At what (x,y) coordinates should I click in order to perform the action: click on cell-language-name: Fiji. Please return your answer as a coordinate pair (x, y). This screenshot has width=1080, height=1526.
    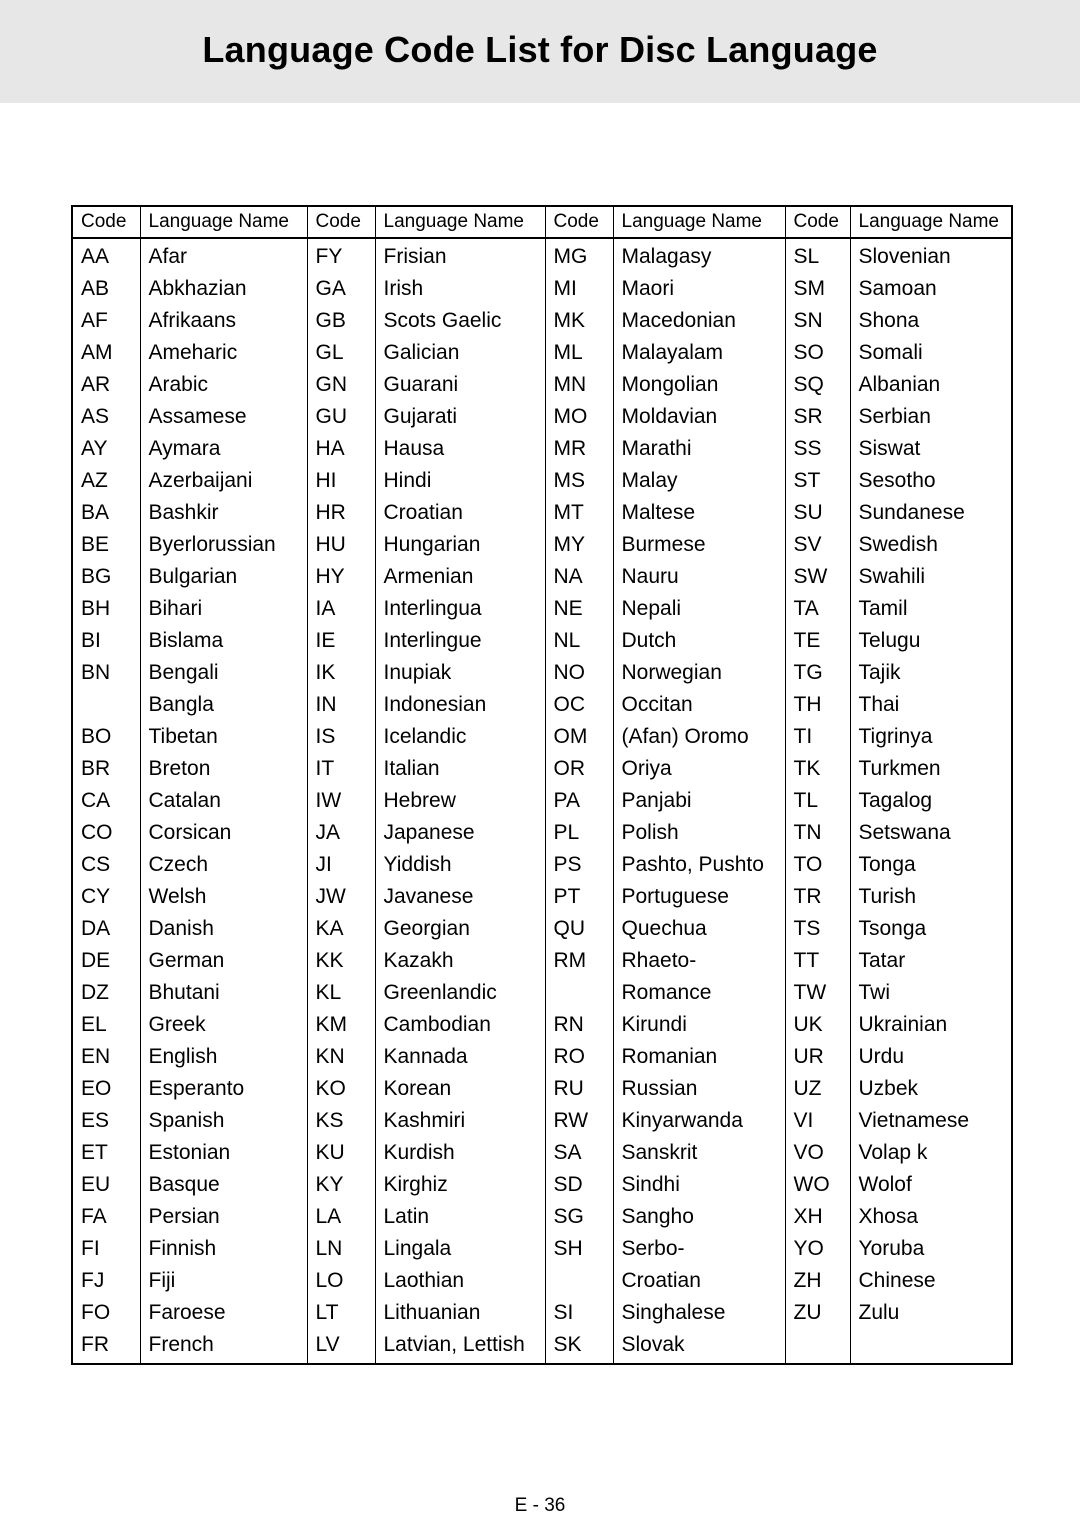
    Looking at the image, I should click on (223, 1281).